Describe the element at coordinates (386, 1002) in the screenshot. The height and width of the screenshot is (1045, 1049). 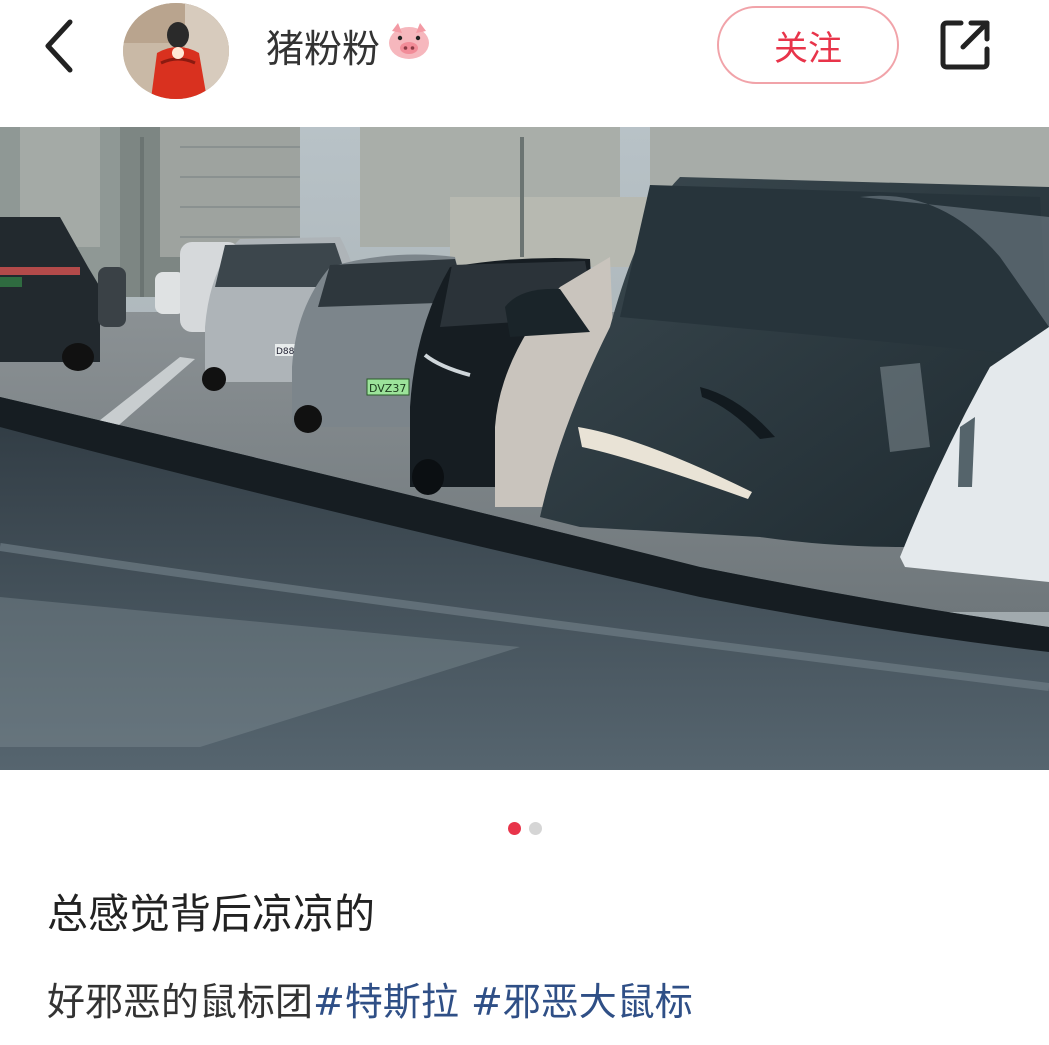
I see `hashtag-tesla: #特斯拉` at that location.